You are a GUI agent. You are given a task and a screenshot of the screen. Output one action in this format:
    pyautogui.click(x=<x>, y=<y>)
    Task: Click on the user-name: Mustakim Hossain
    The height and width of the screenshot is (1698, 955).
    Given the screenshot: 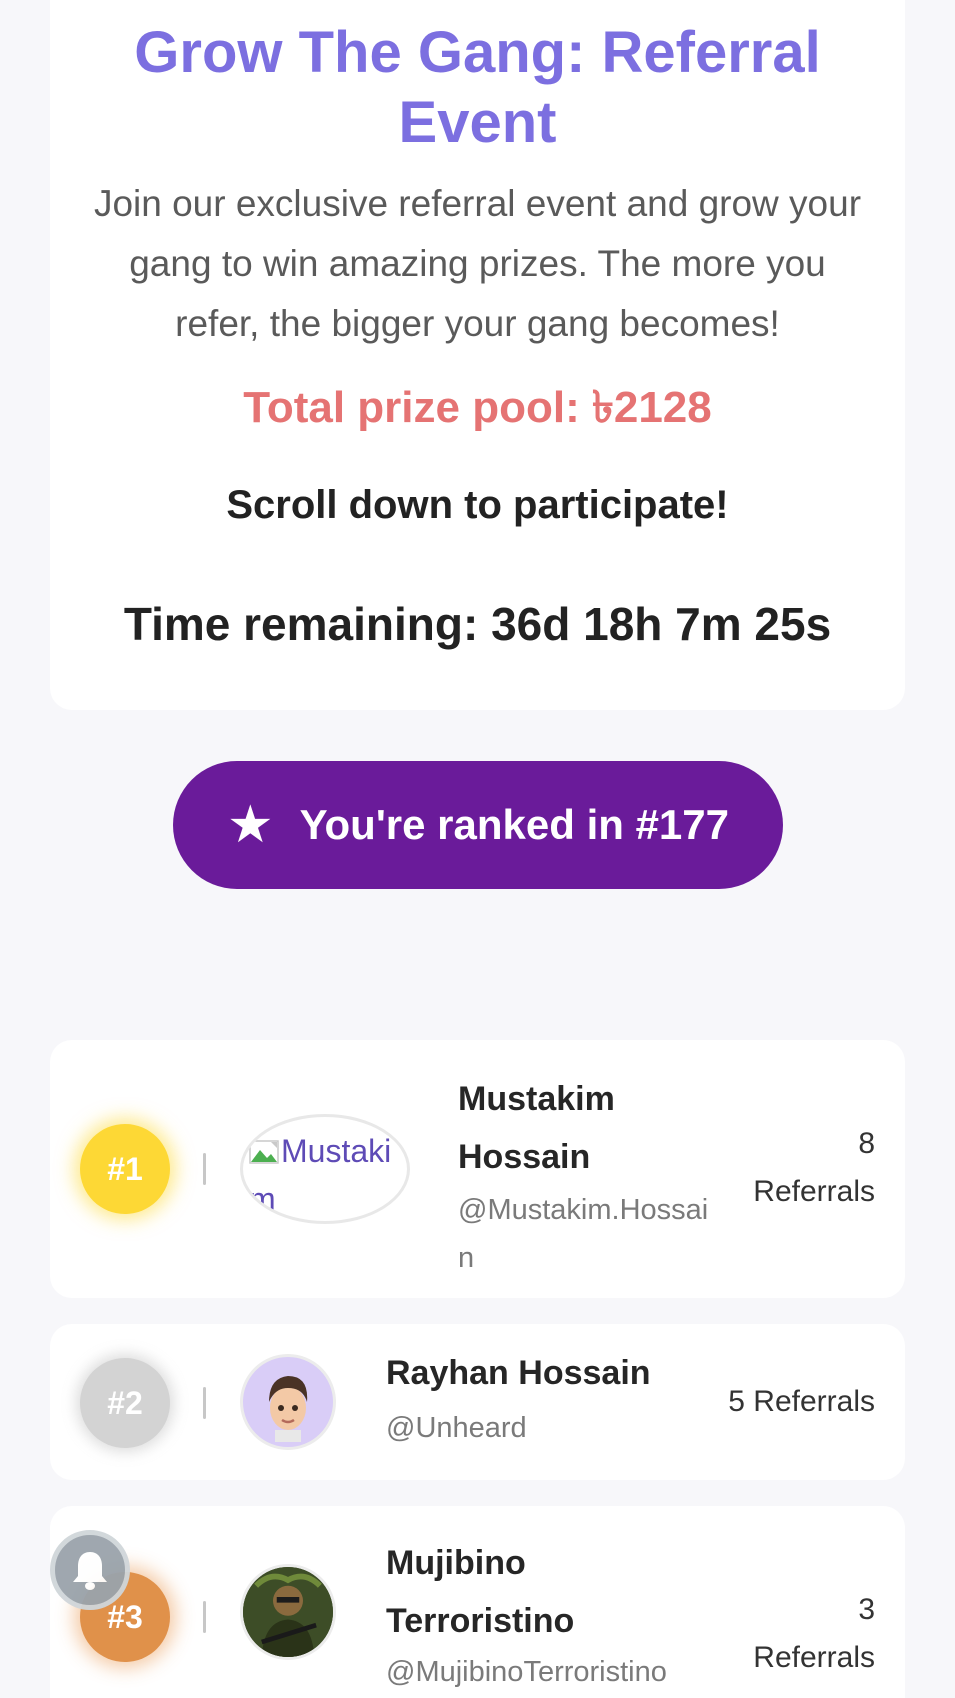 What is the action you would take?
    pyautogui.click(x=536, y=1128)
    